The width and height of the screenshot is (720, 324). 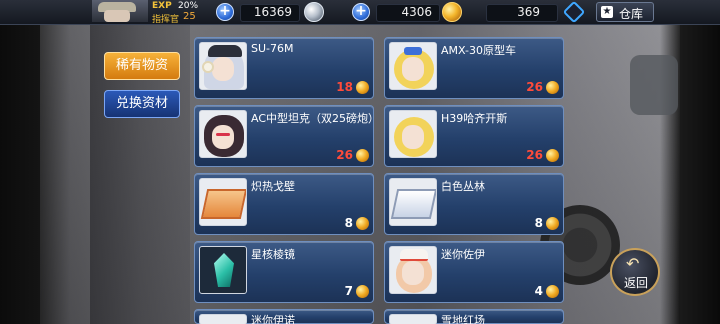 I want to click on item-name: 雪地红场, so click(x=463, y=319).